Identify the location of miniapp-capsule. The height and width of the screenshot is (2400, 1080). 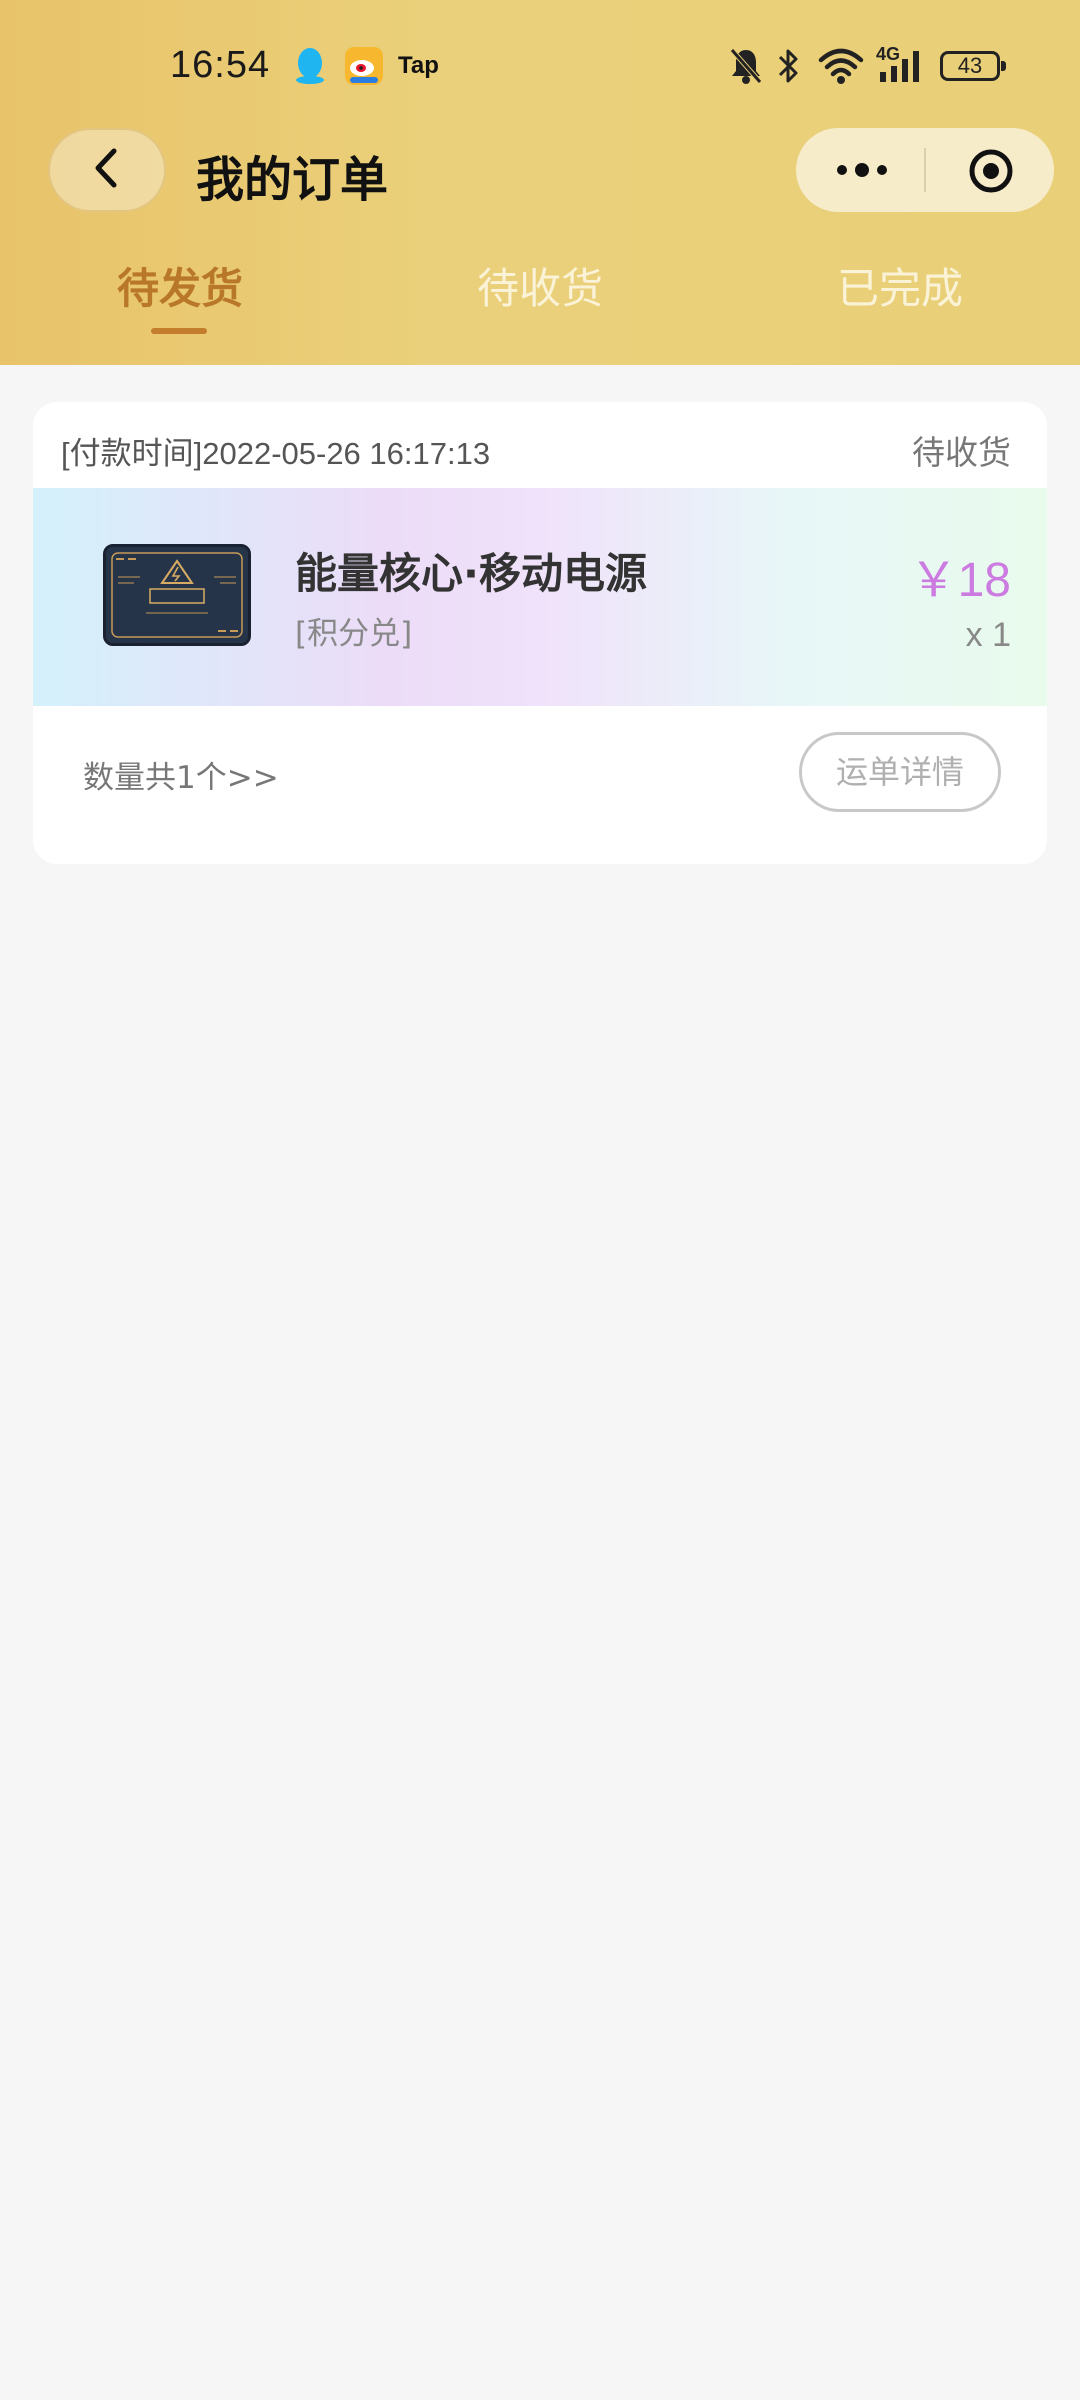
(925, 170).